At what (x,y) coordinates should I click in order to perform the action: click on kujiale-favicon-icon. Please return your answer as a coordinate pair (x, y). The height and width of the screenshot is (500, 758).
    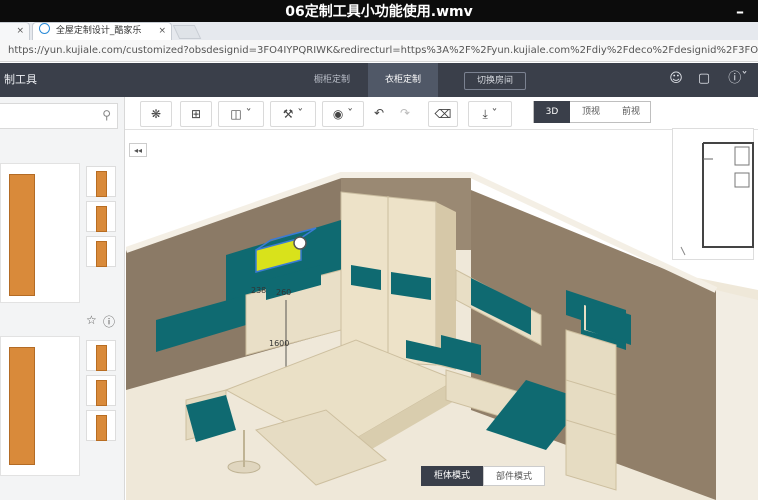
    Looking at the image, I should click on (44, 28).